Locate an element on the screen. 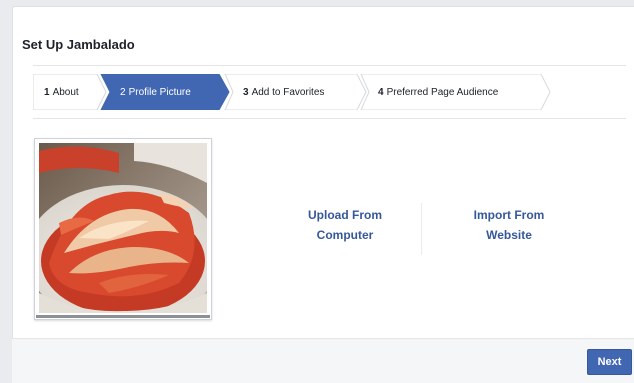 Image resolution: width=634 pixels, height=383 pixels. upload-line-2: Computer is located at coordinates (345, 235).